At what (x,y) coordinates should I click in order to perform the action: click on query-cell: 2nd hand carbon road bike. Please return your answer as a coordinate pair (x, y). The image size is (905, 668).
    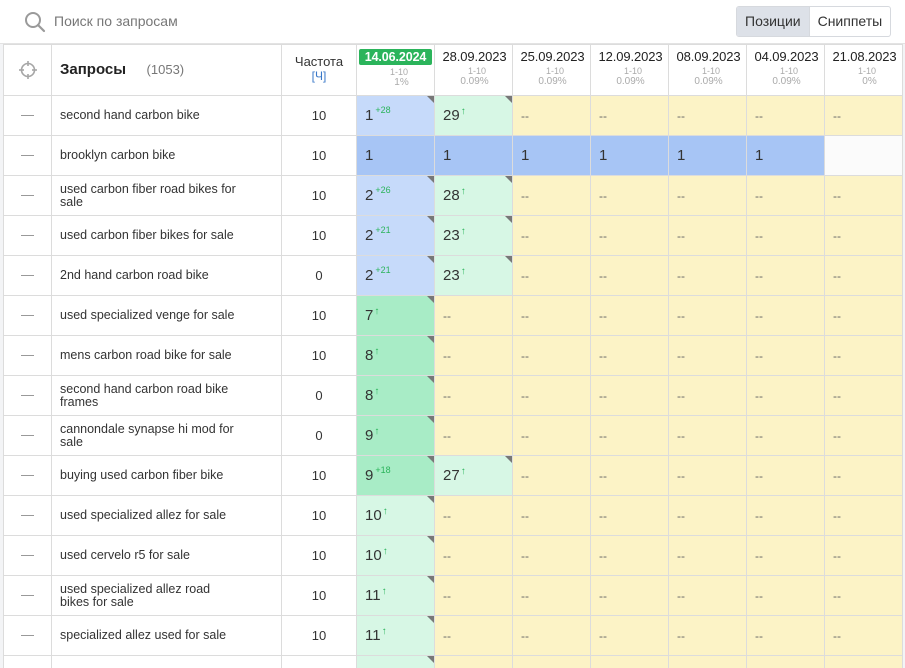
    Looking at the image, I should click on (166, 275).